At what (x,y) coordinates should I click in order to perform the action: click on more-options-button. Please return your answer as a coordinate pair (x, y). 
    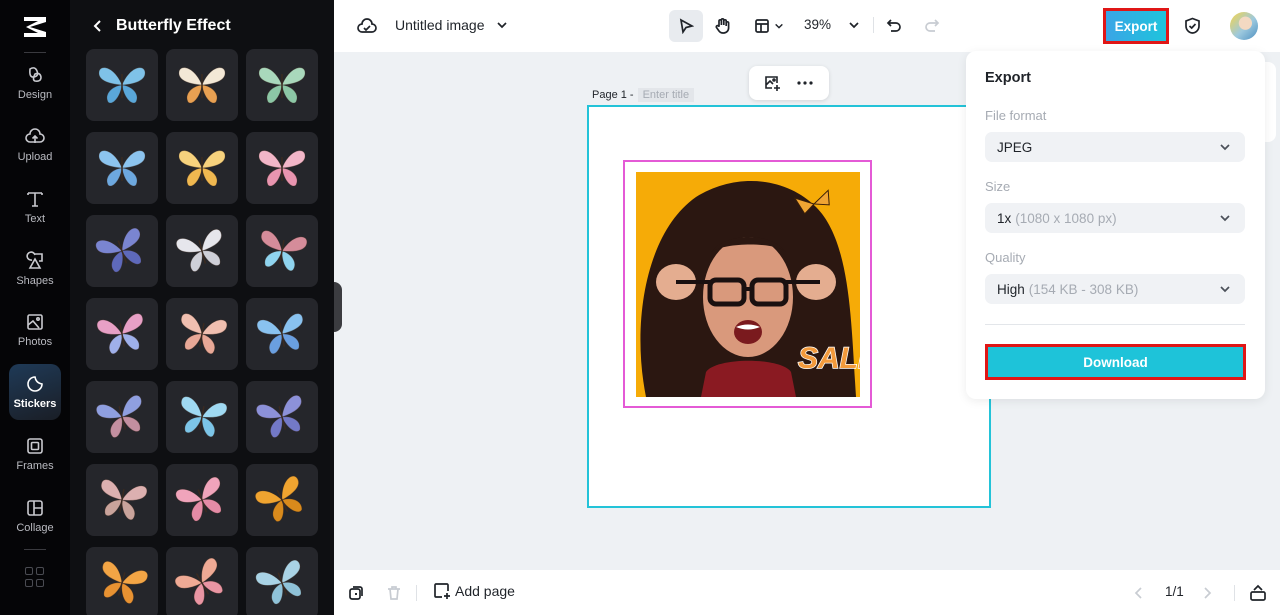
    Looking at the image, I should click on (805, 83).